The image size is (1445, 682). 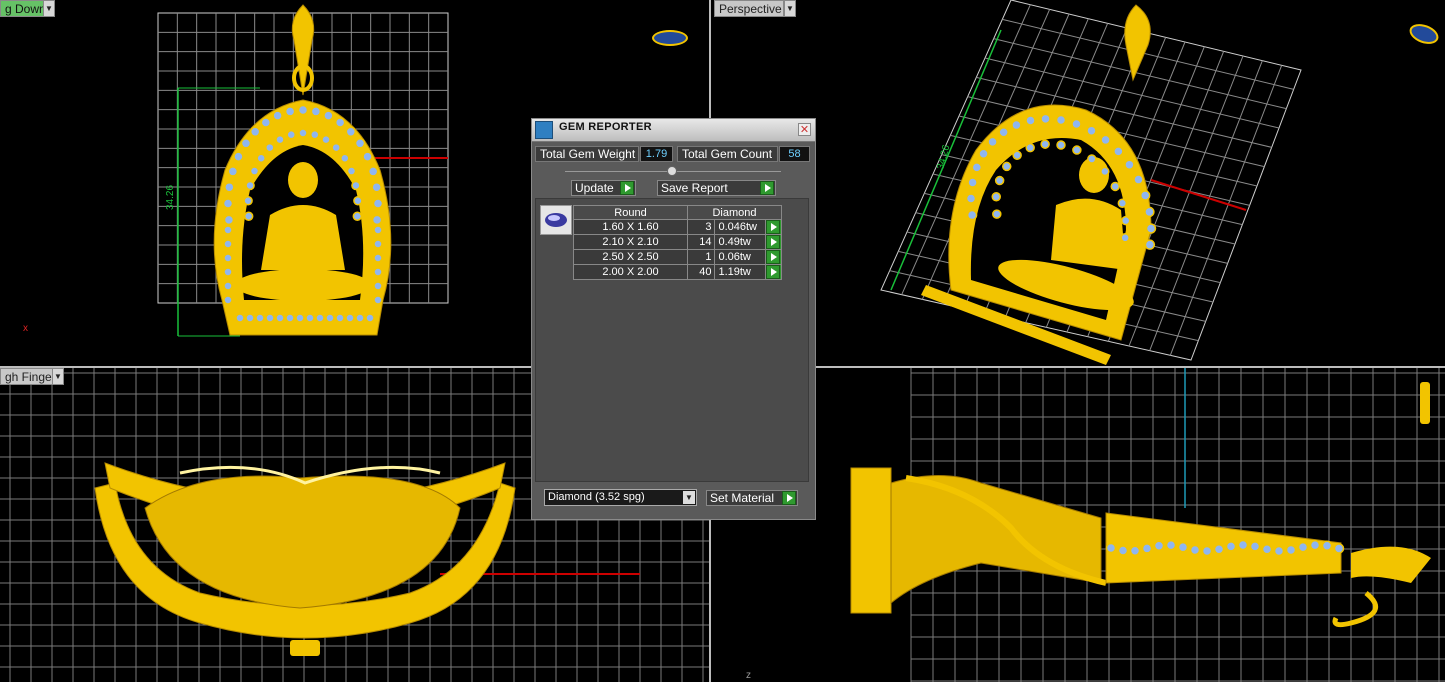 What do you see at coordinates (556, 220) in the screenshot?
I see `round-gem-thumbnail-icon` at bounding box center [556, 220].